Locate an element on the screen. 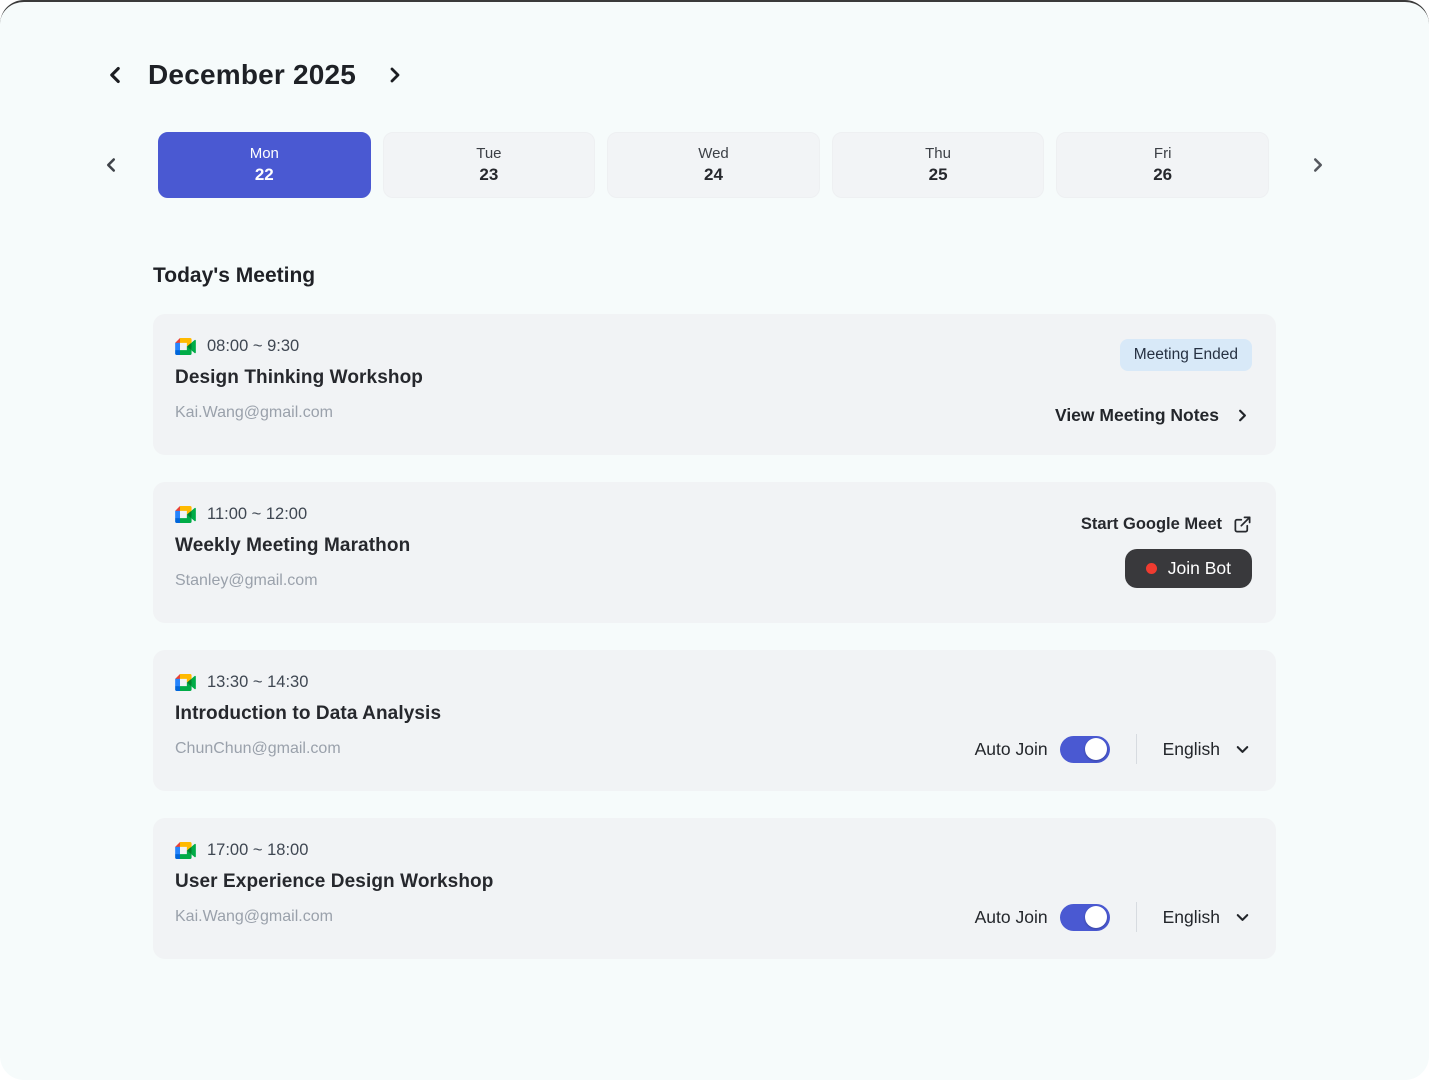 The width and height of the screenshot is (1429, 1080). day-card-thu-25: Thu 25 is located at coordinates (938, 165).